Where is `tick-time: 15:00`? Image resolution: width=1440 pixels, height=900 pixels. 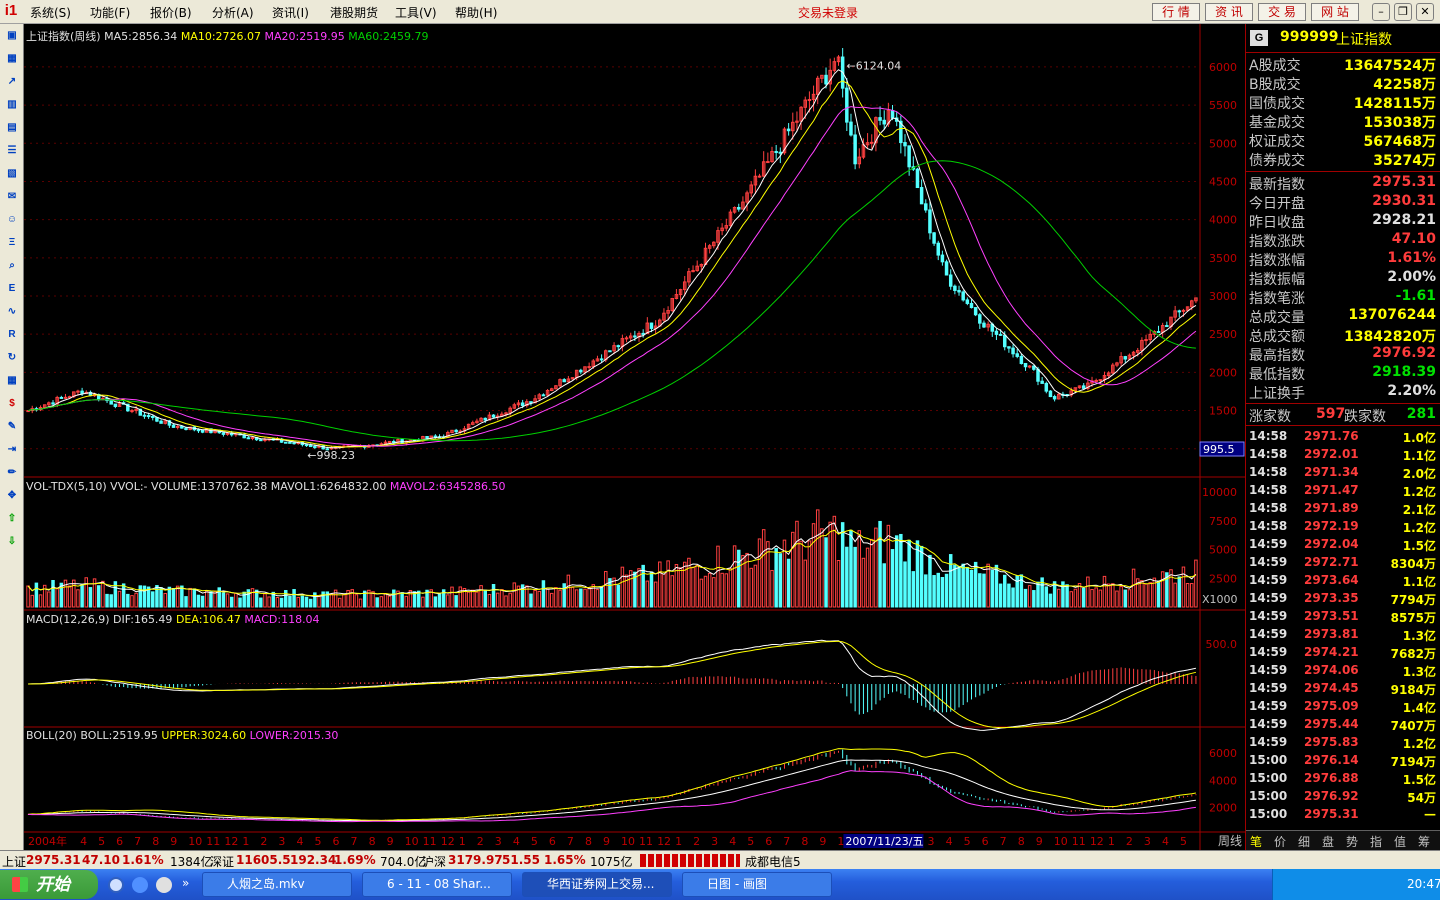 tick-time: 15:00 is located at coordinates (1268, 778).